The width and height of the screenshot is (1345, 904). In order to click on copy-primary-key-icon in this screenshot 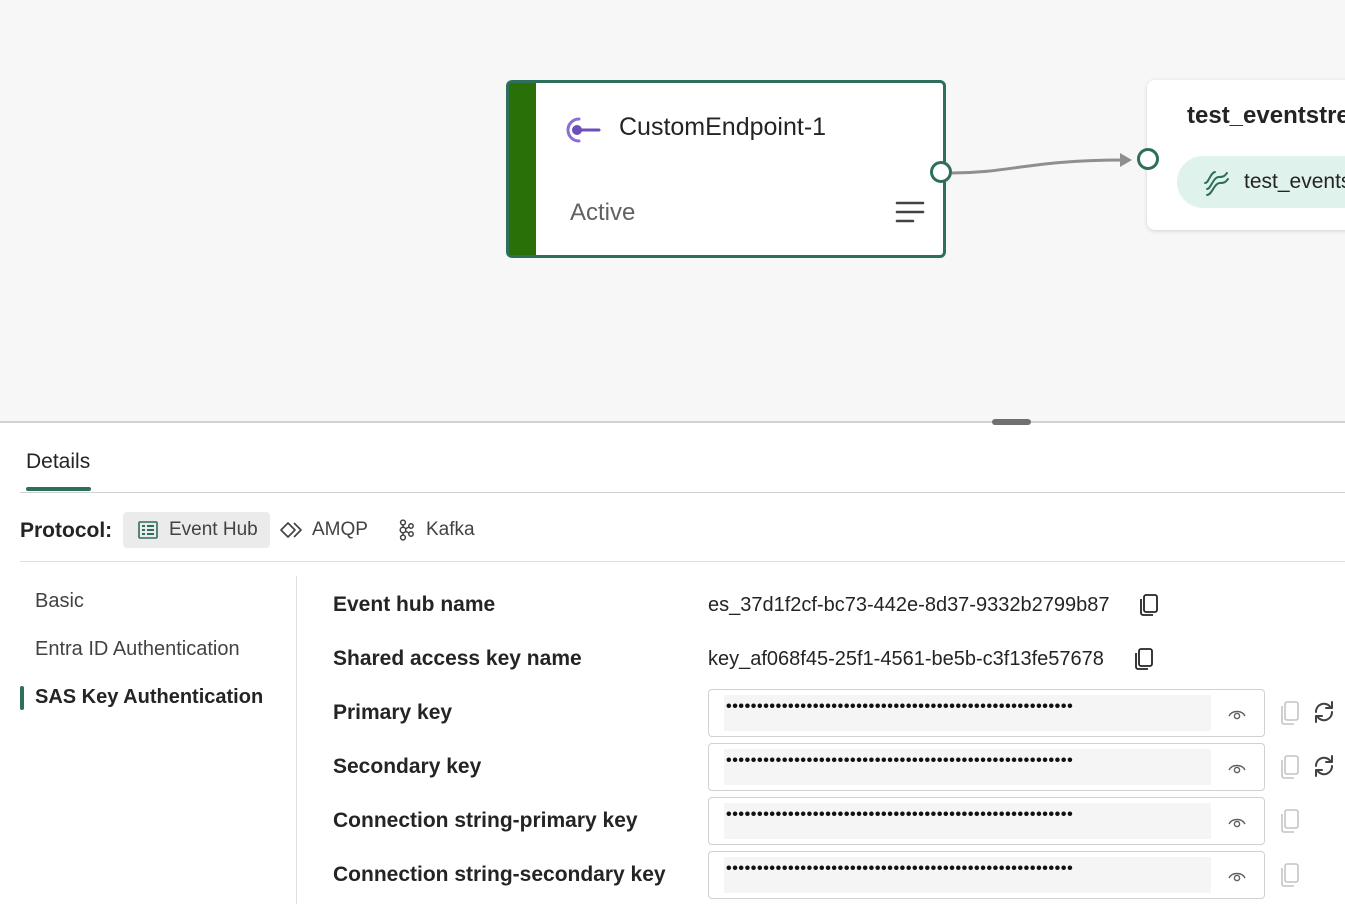, I will do `click(1290, 713)`.